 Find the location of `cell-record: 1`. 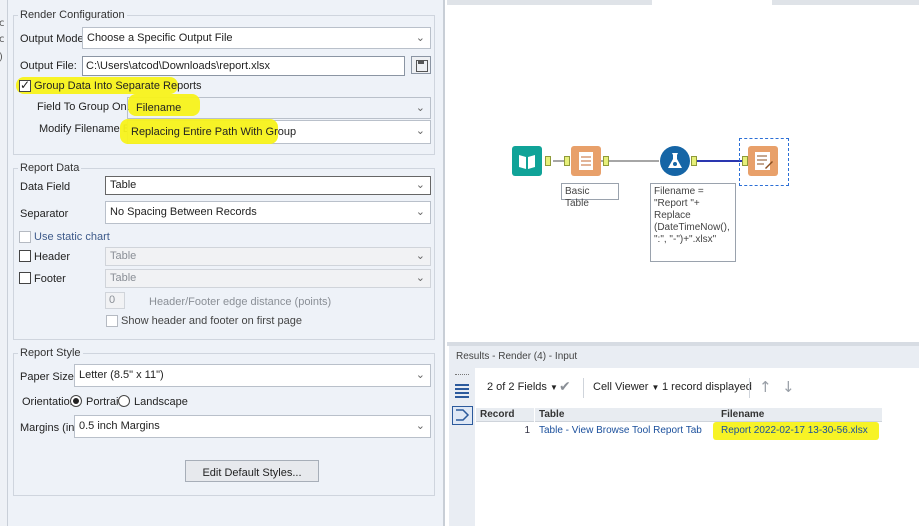

cell-record: 1 is located at coordinates (527, 430).